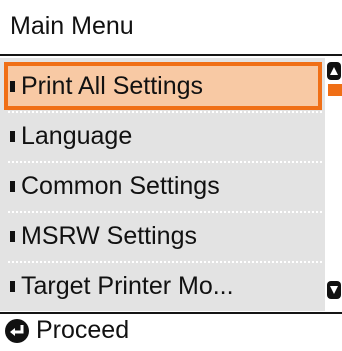  Describe the element at coordinates (17, 331) in the screenshot. I see `enter-key-icon` at that location.